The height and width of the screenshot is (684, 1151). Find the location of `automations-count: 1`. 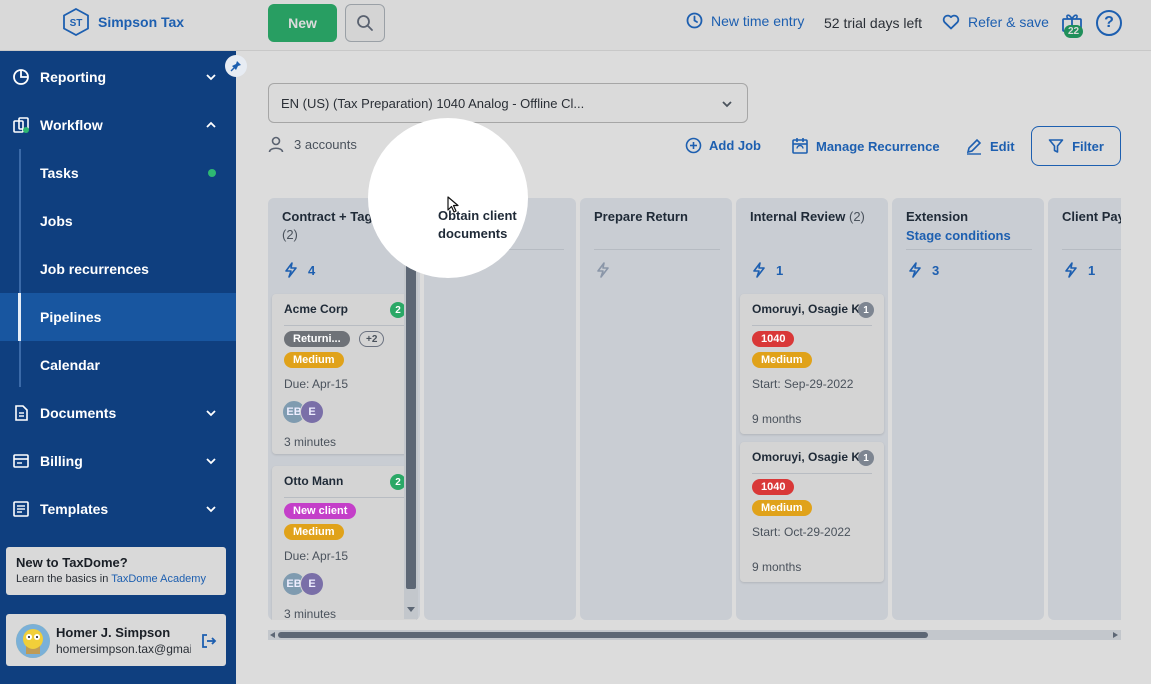

automations-count: 1 is located at coordinates (1092, 270).